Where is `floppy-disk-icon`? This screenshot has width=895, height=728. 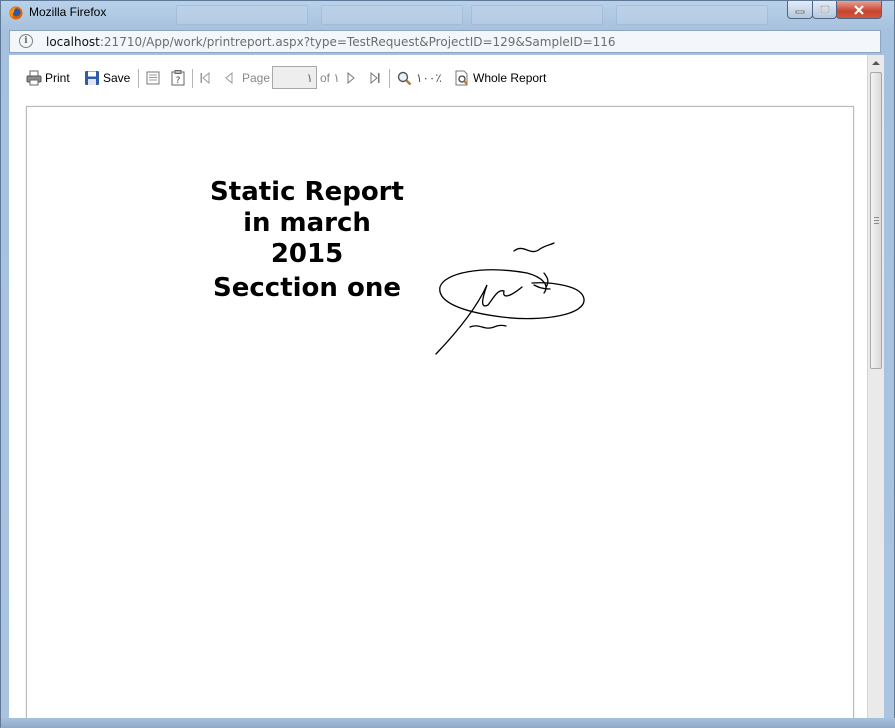
floppy-disk-icon is located at coordinates (92, 78).